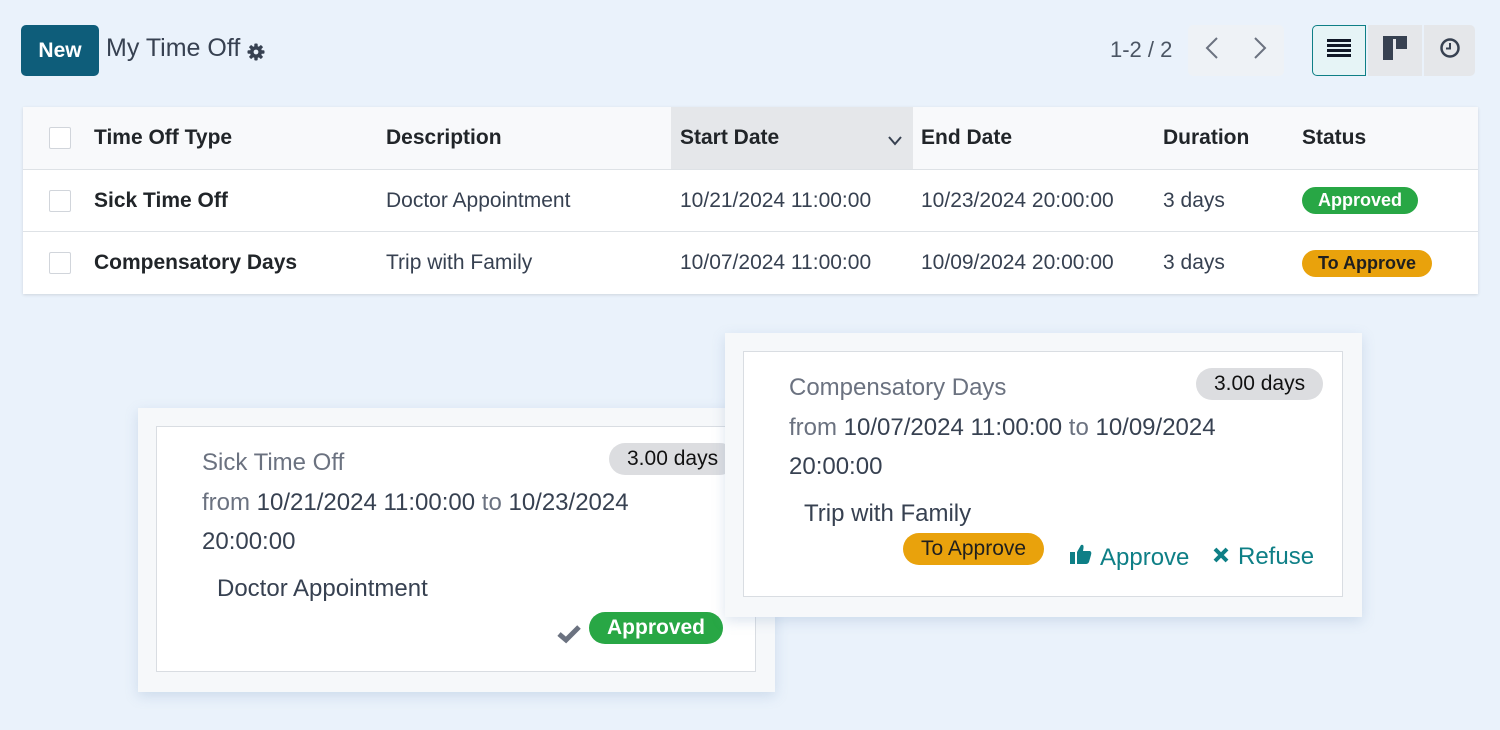 Image resolution: width=1500 pixels, height=730 pixels. What do you see at coordinates (569, 636) in the screenshot?
I see `checkmark-icon` at bounding box center [569, 636].